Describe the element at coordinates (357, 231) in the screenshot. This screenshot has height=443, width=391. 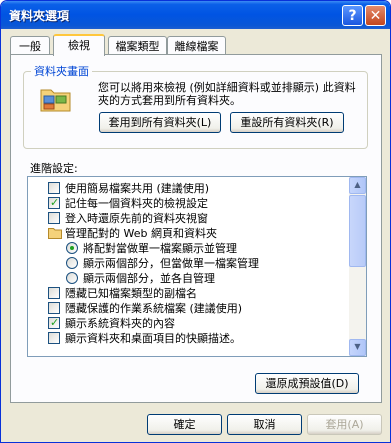
I see `scroll-thumb` at that location.